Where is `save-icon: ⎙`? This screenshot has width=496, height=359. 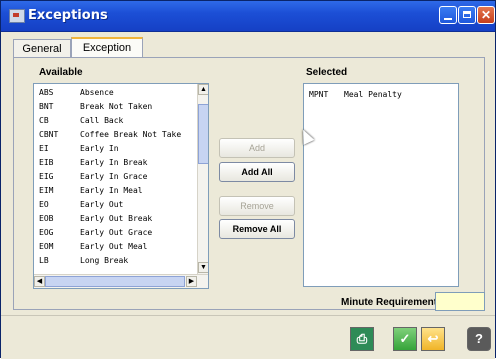 save-icon: ⎙ is located at coordinates (362, 339).